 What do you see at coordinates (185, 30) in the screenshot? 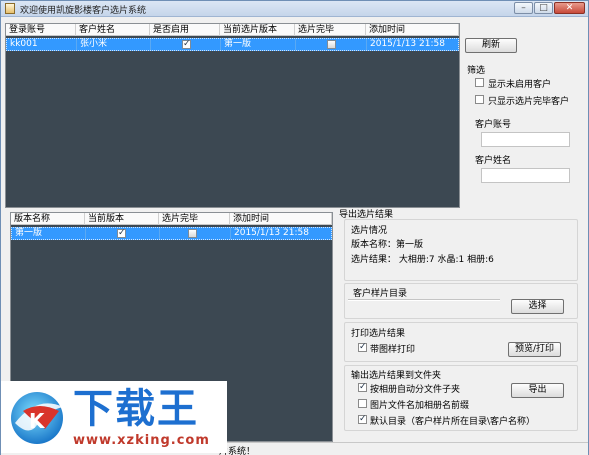
I see `col-enabled: 是否启用` at bounding box center [185, 30].